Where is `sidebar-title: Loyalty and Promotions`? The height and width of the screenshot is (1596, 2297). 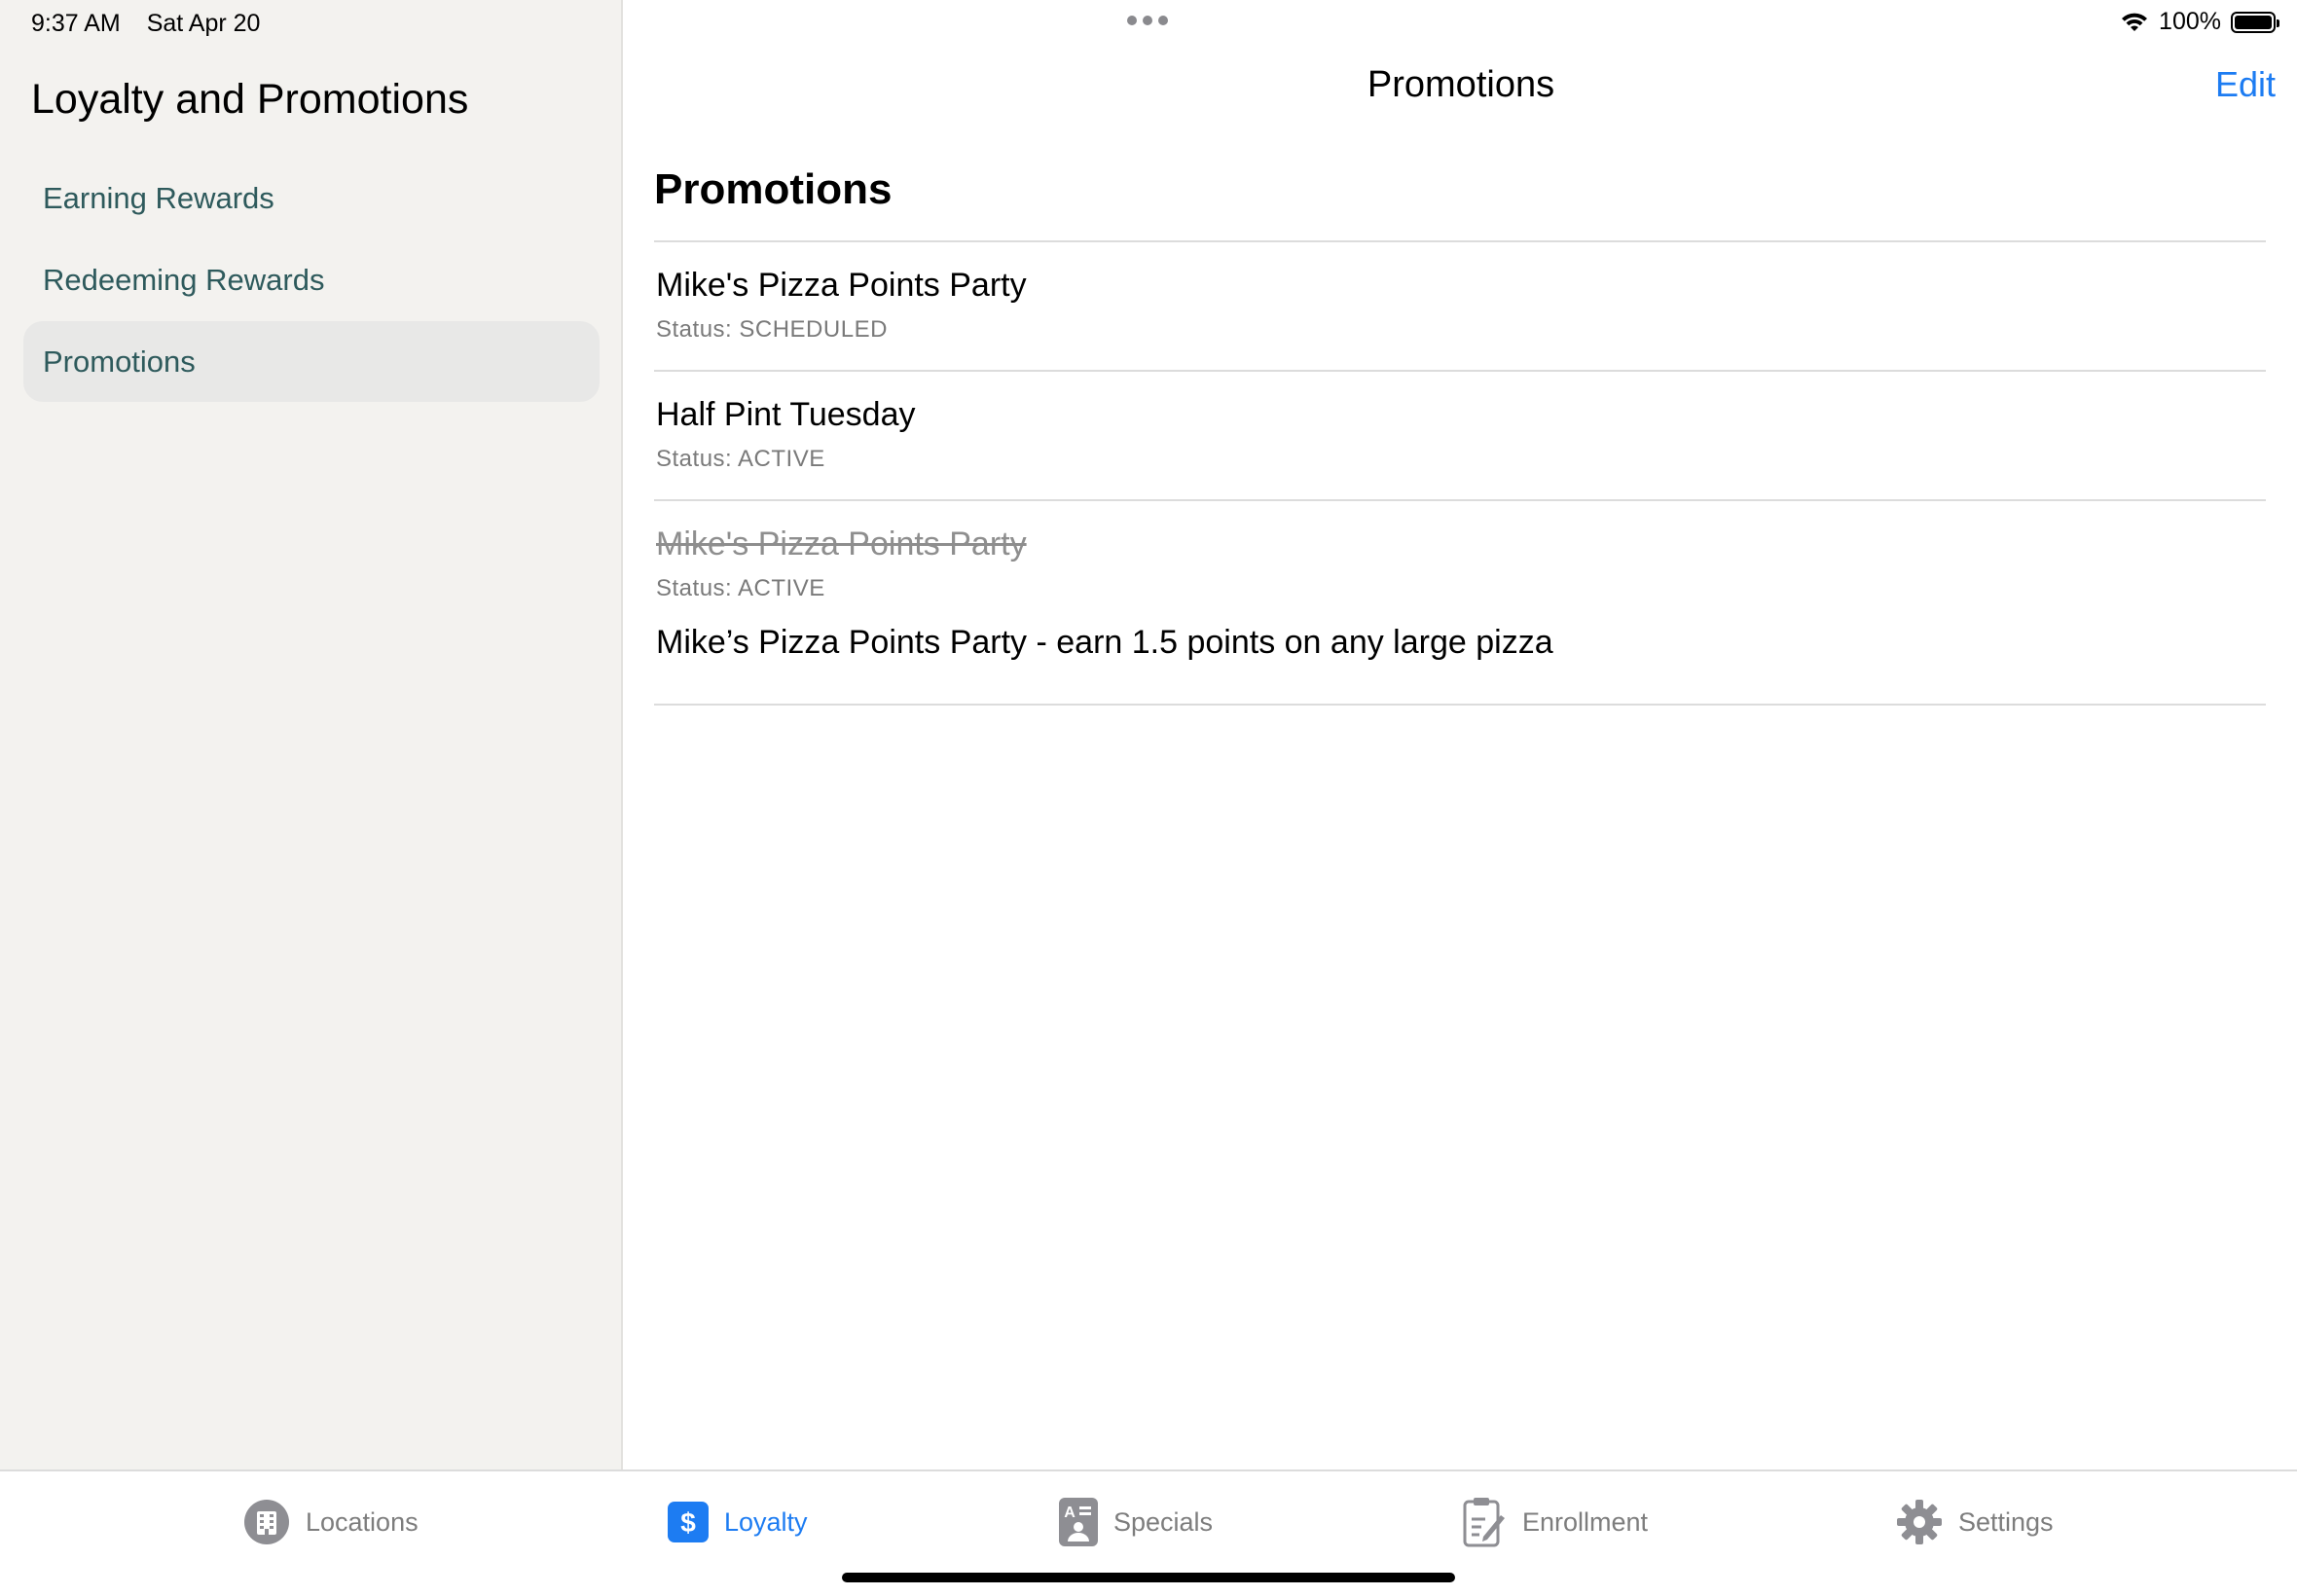 sidebar-title: Loyalty and Promotions is located at coordinates (250, 99).